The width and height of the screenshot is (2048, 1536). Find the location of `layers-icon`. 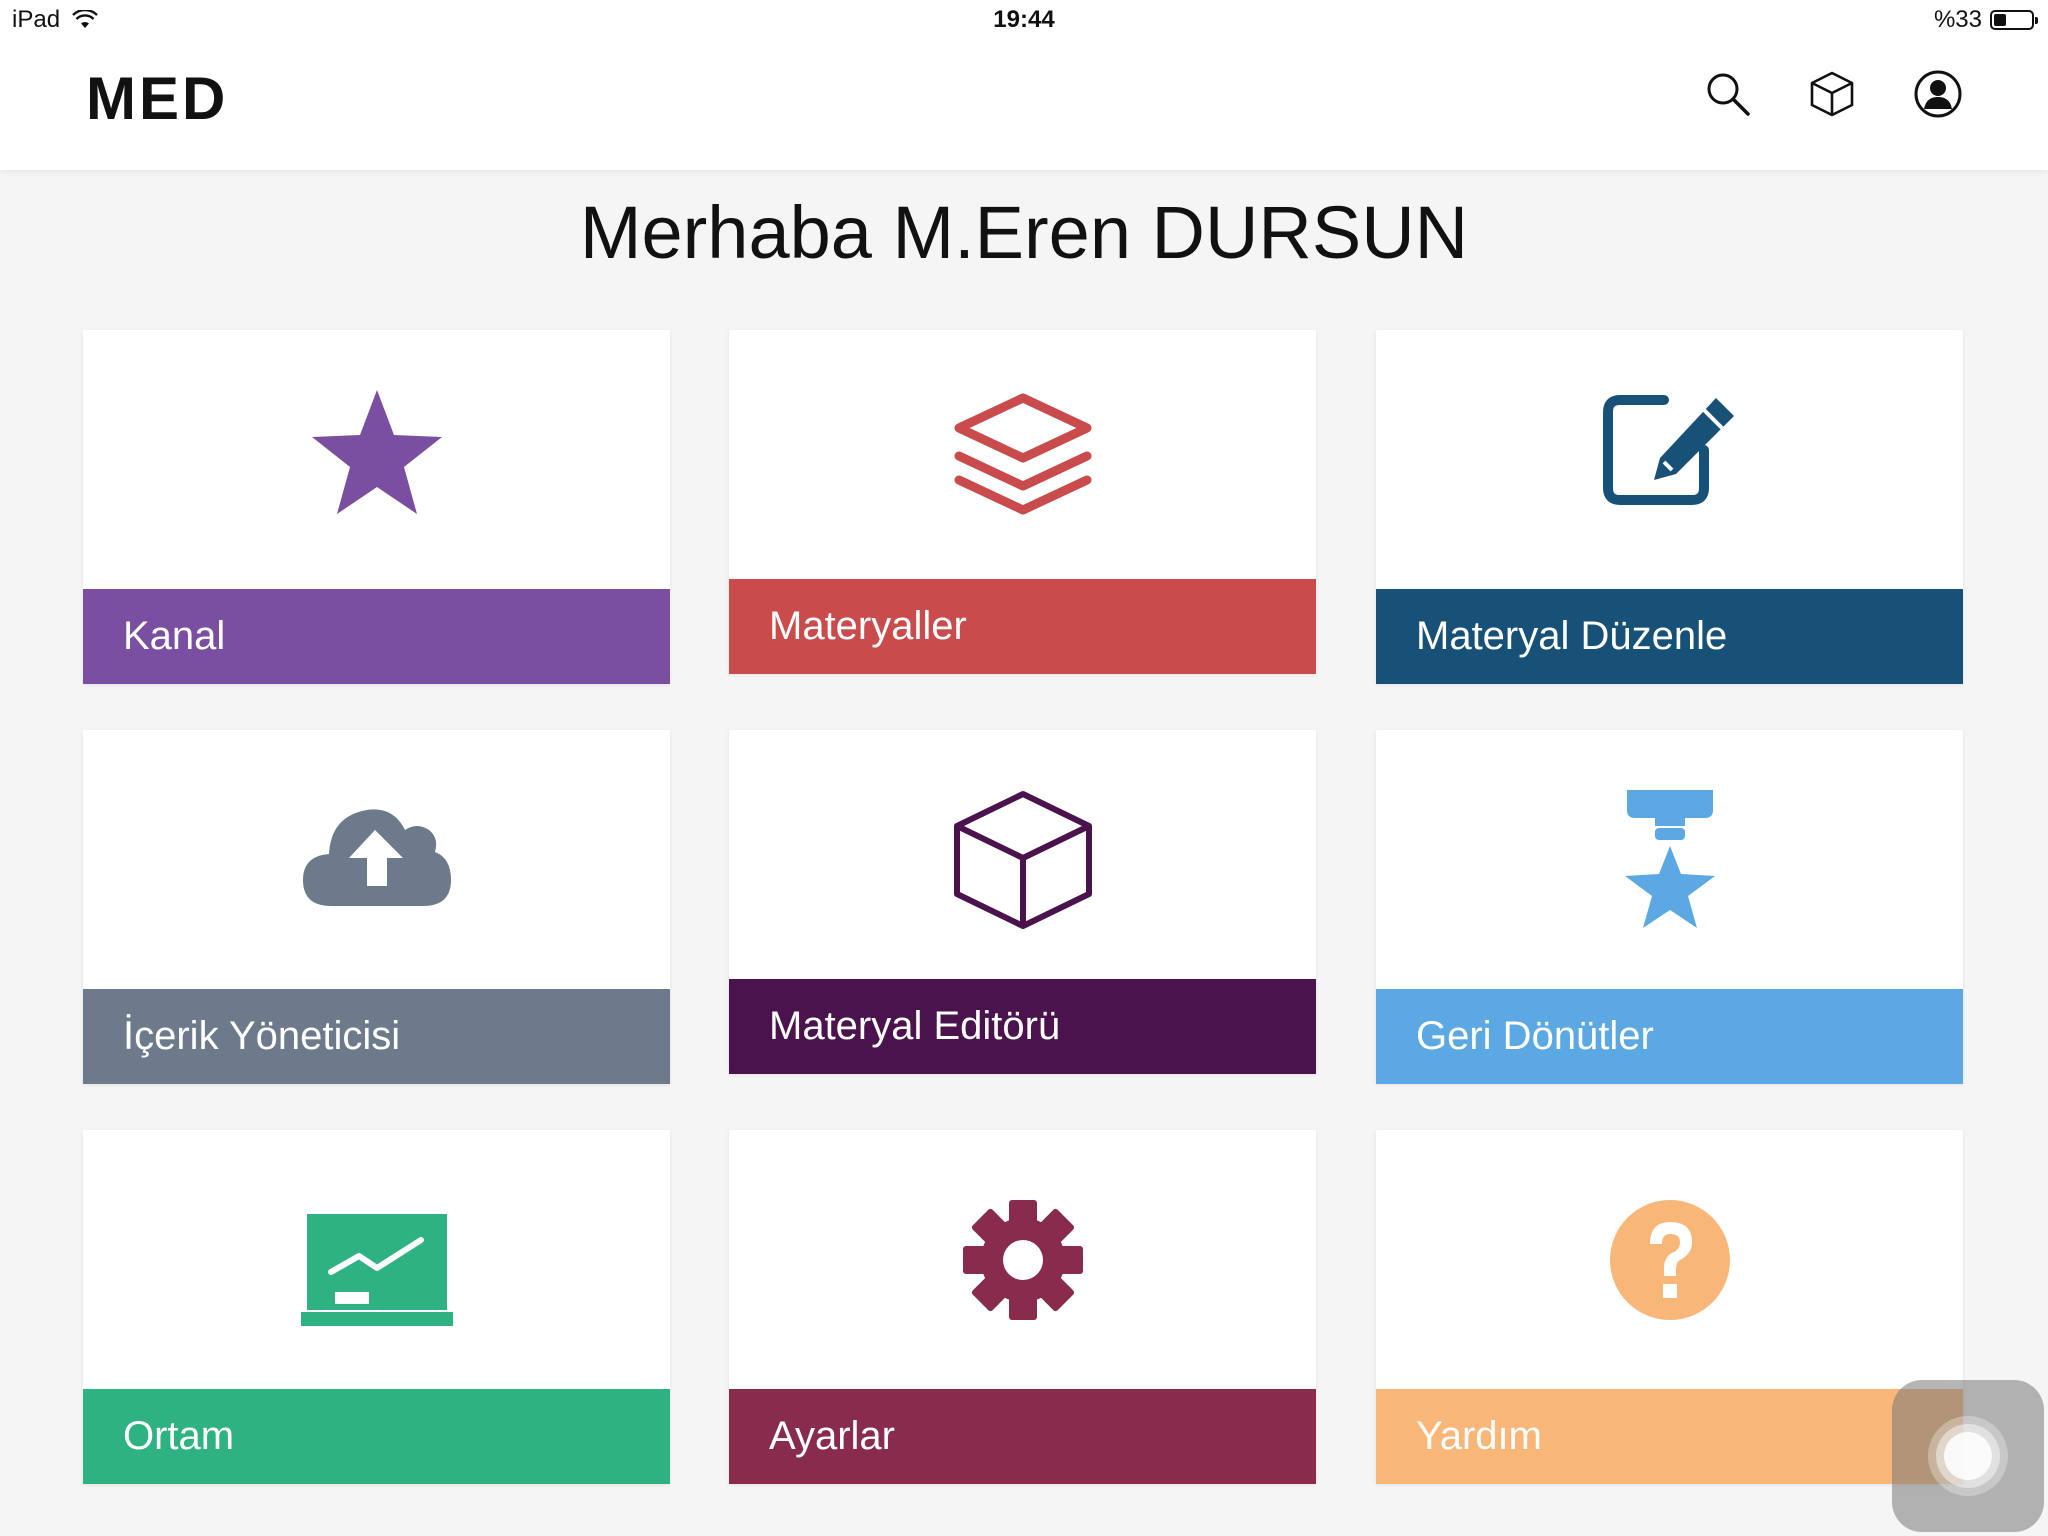

layers-icon is located at coordinates (1022, 454).